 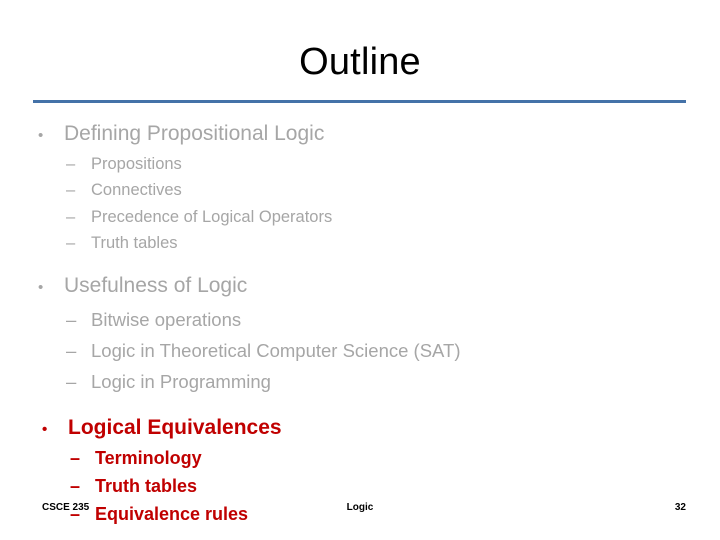 I want to click on outline-heading-label: Defining Propositional Logic, so click(x=194, y=133).